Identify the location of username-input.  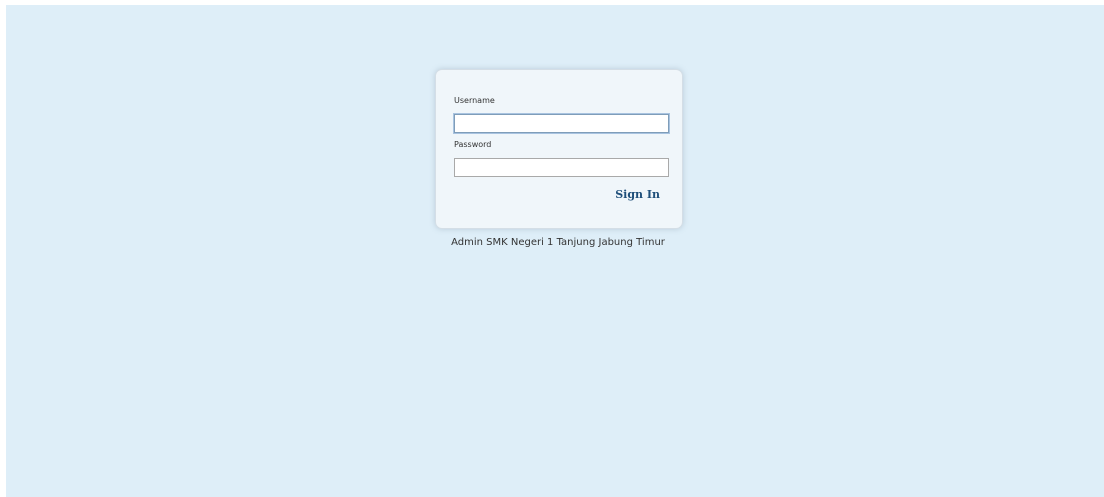
(561, 123).